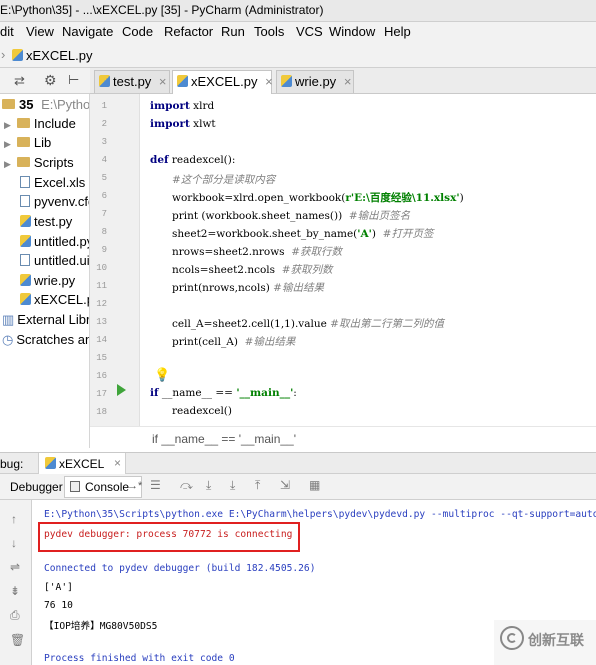 This screenshot has width=596, height=665. Describe the element at coordinates (14, 519) in the screenshot. I see `scroll-up-icon: ↑` at that location.